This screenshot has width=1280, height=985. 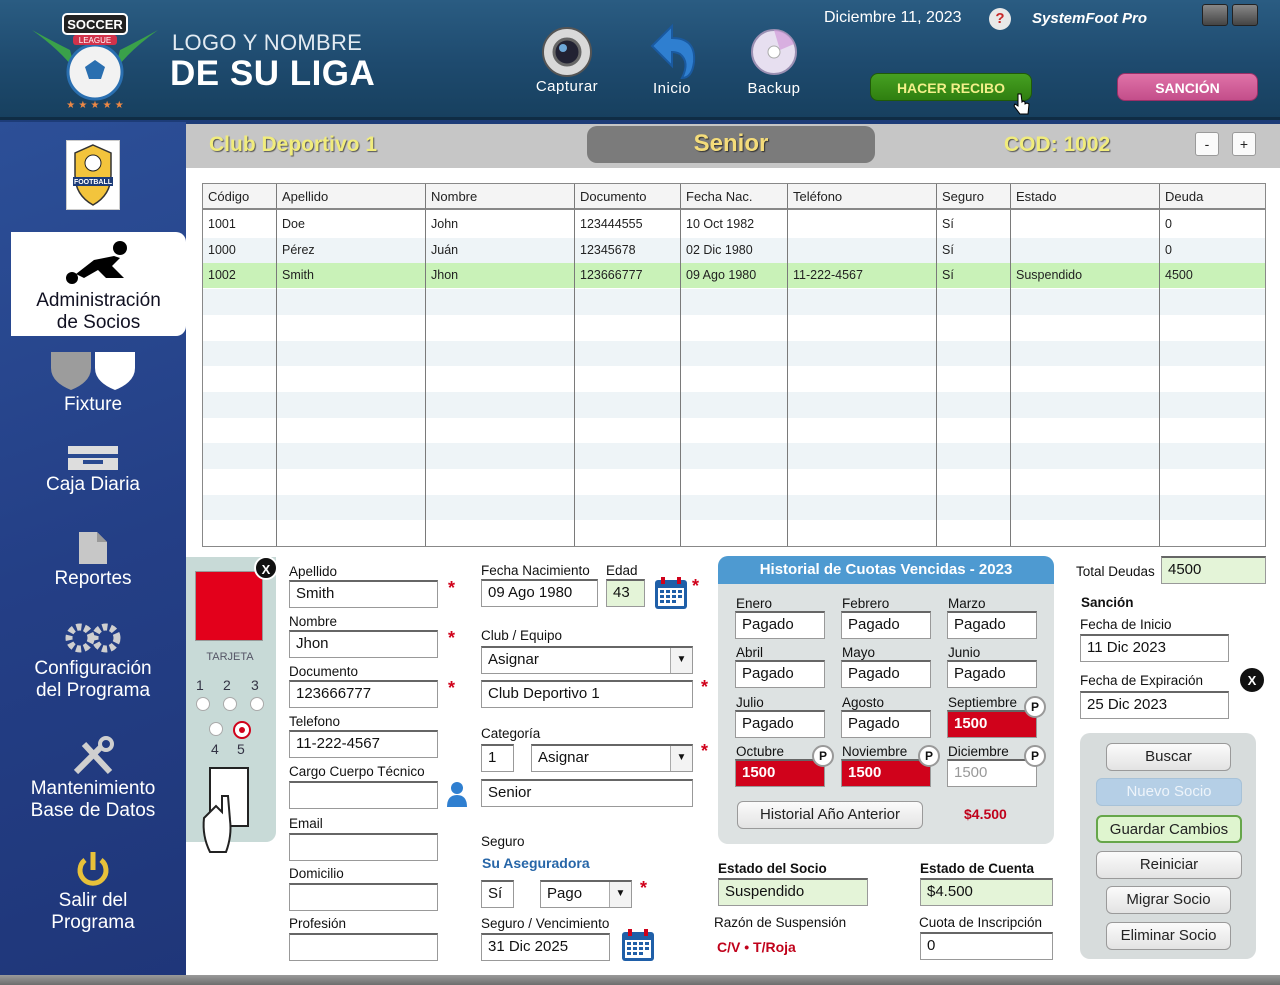 What do you see at coordinates (363, 594) in the screenshot?
I see `surname-input: Smith` at bounding box center [363, 594].